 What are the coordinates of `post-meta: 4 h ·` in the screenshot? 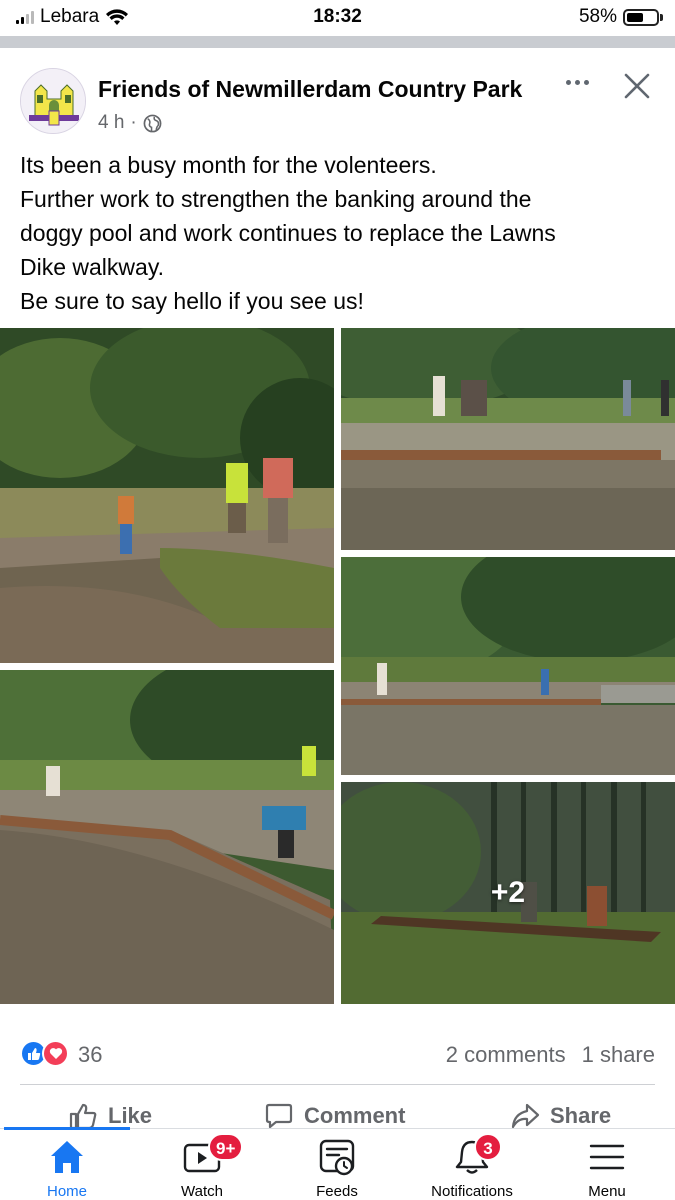 It's located at (130, 123).